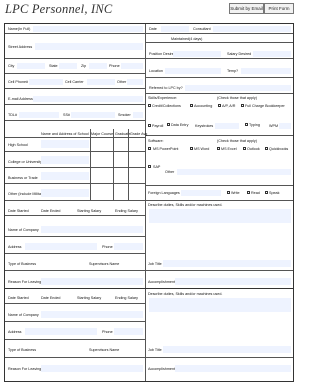 The height and width of the screenshot is (386, 320). I want to click on other-military-label: Other (Include Military), so click(27, 194).